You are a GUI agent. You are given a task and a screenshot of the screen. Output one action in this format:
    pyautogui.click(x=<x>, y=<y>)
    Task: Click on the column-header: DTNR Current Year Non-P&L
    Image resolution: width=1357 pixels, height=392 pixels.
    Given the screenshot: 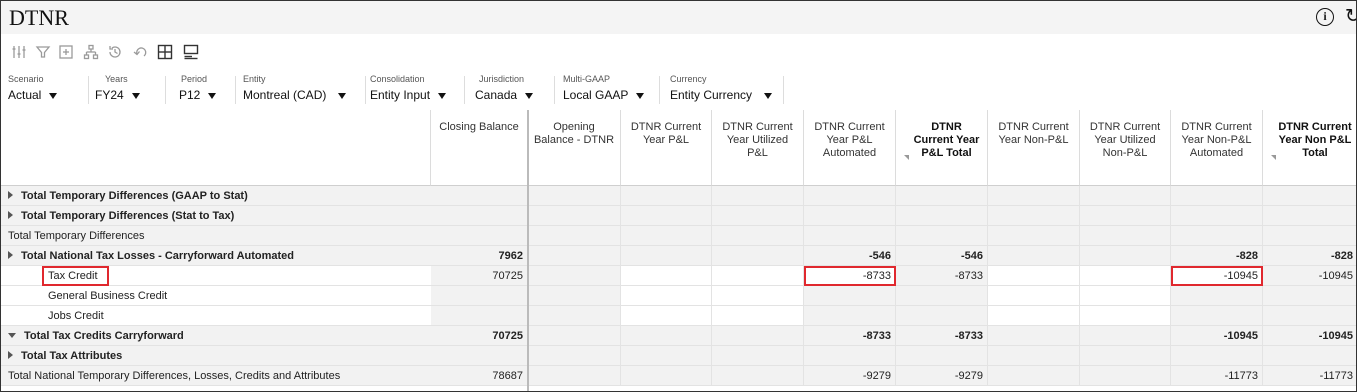 What is the action you would take?
    pyautogui.click(x=1034, y=148)
    